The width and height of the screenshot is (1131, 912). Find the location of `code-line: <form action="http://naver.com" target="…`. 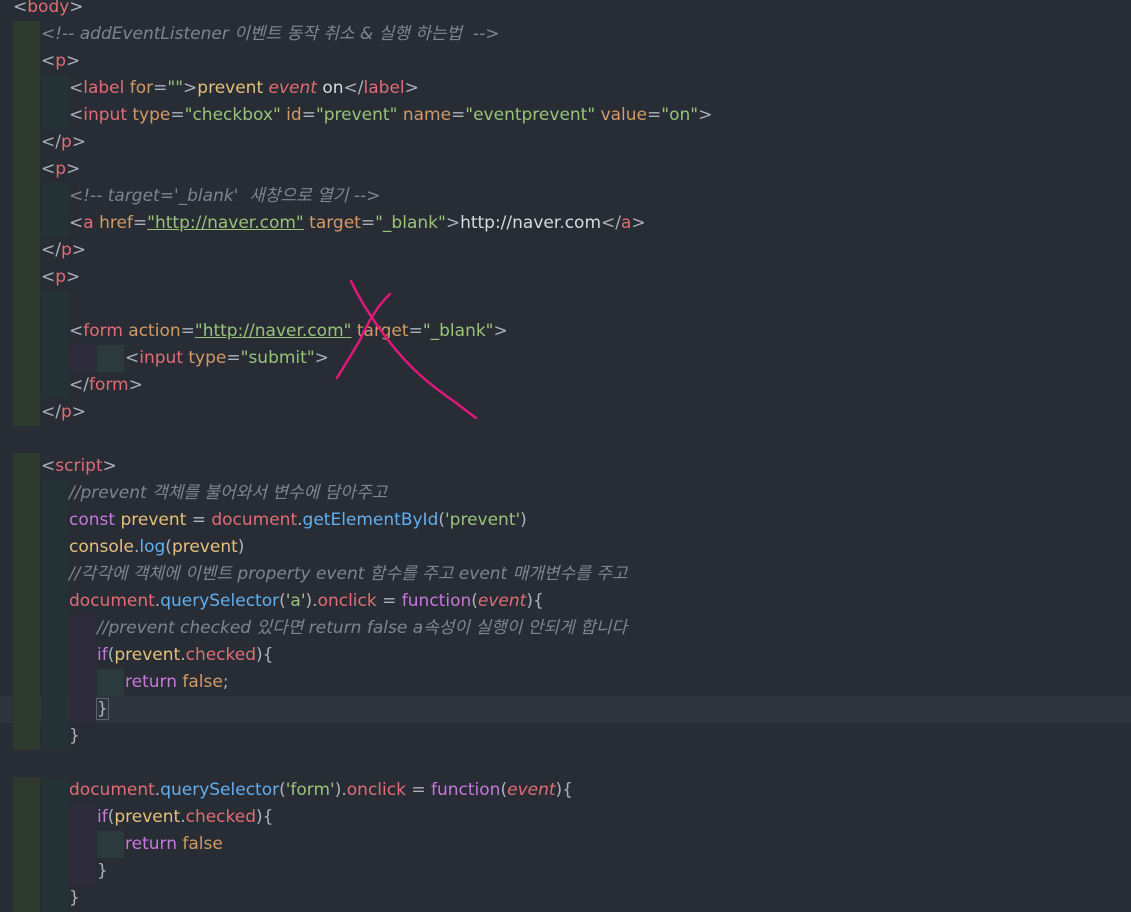

code-line: <form action="http://naver.com" target="… is located at coordinates (565, 331).